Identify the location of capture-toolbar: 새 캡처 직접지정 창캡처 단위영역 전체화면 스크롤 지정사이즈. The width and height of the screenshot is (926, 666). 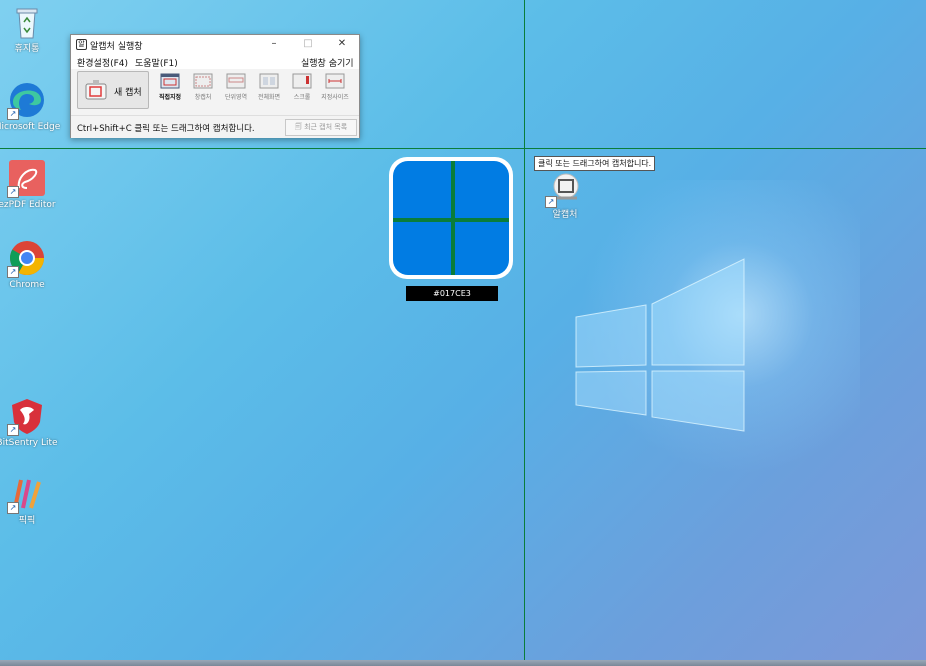
(215, 92).